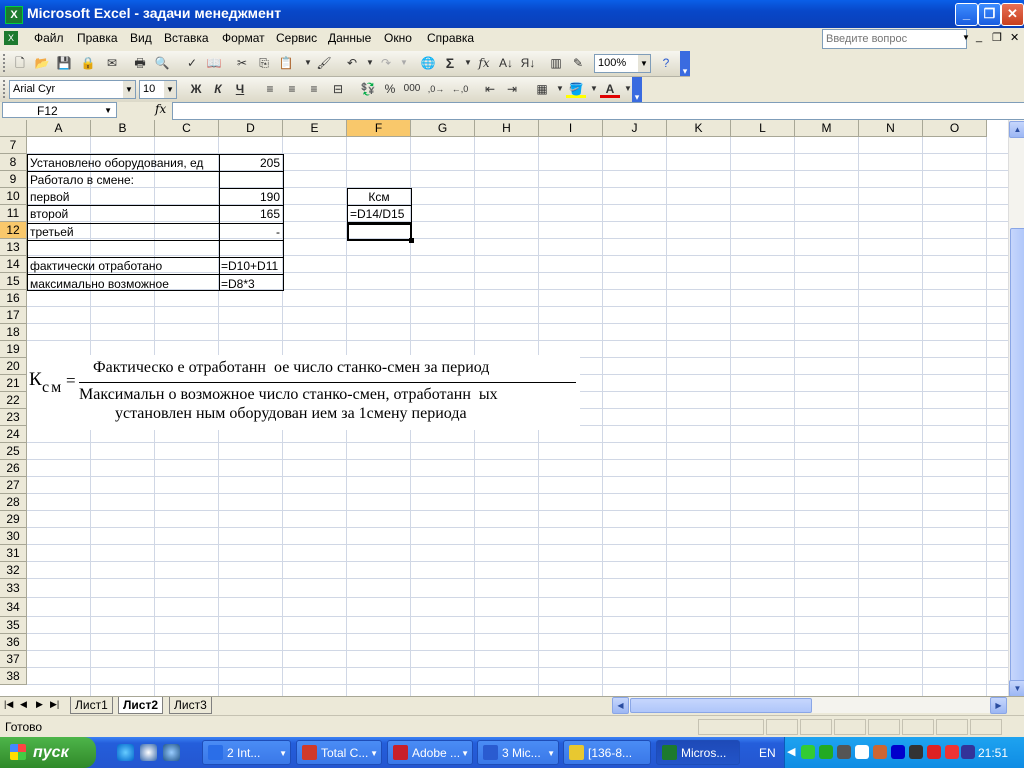 This screenshot has height=768, width=1024. Describe the element at coordinates (966, 37) in the screenshot. I see `ask-dropdown-icon: ▼` at that location.